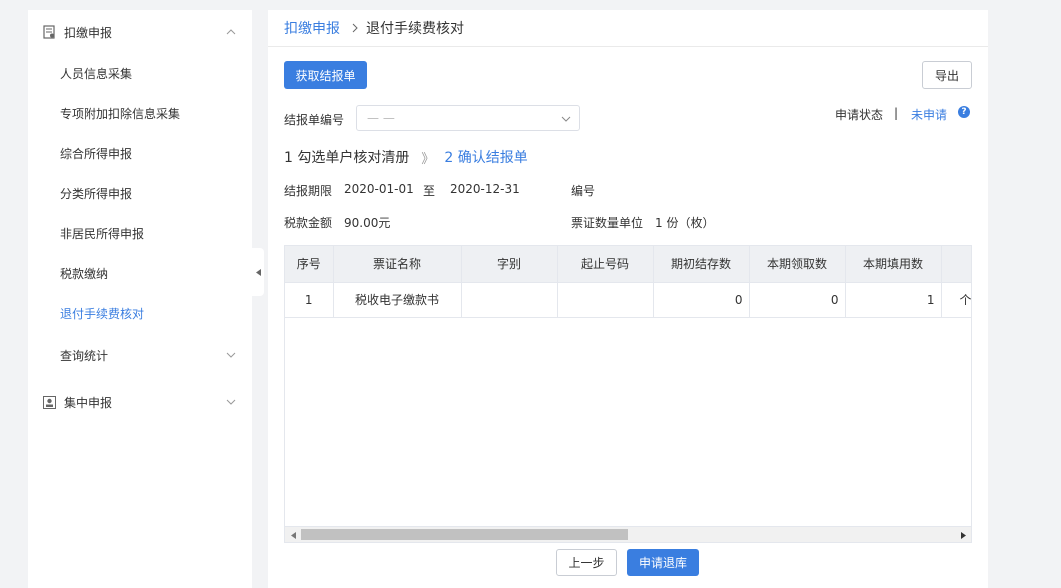 This screenshot has height=588, width=1061. I want to click on sidebar-item-comprehensive-income: 综合所得申报, so click(140, 153).